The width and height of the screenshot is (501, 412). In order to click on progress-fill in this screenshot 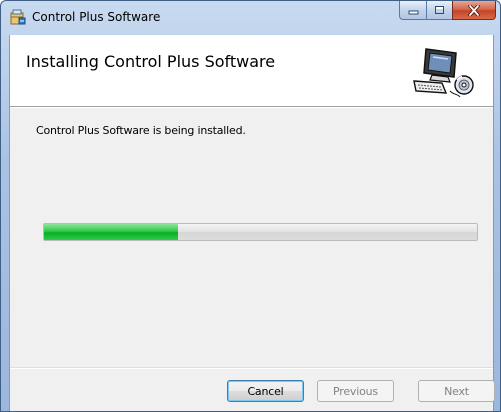, I will do `click(111, 232)`.